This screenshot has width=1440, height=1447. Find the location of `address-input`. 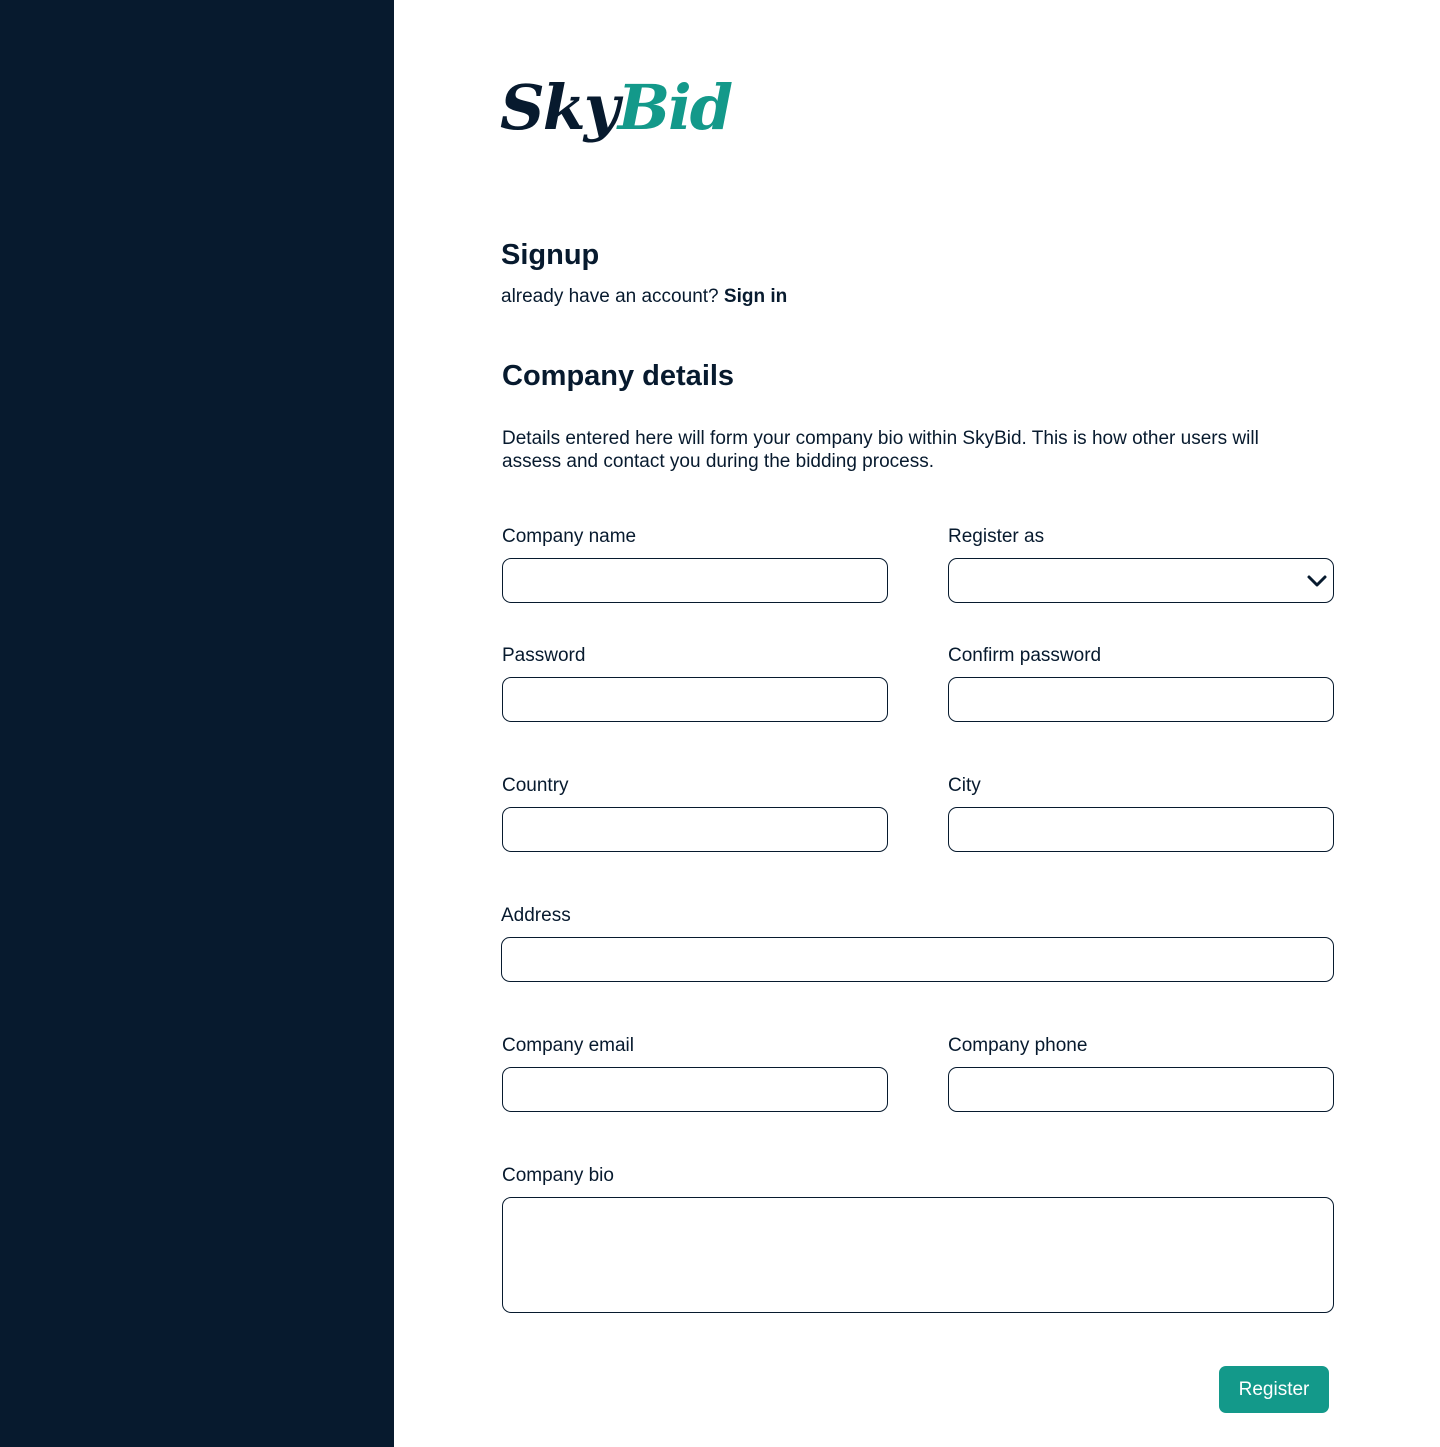

address-input is located at coordinates (917, 959).